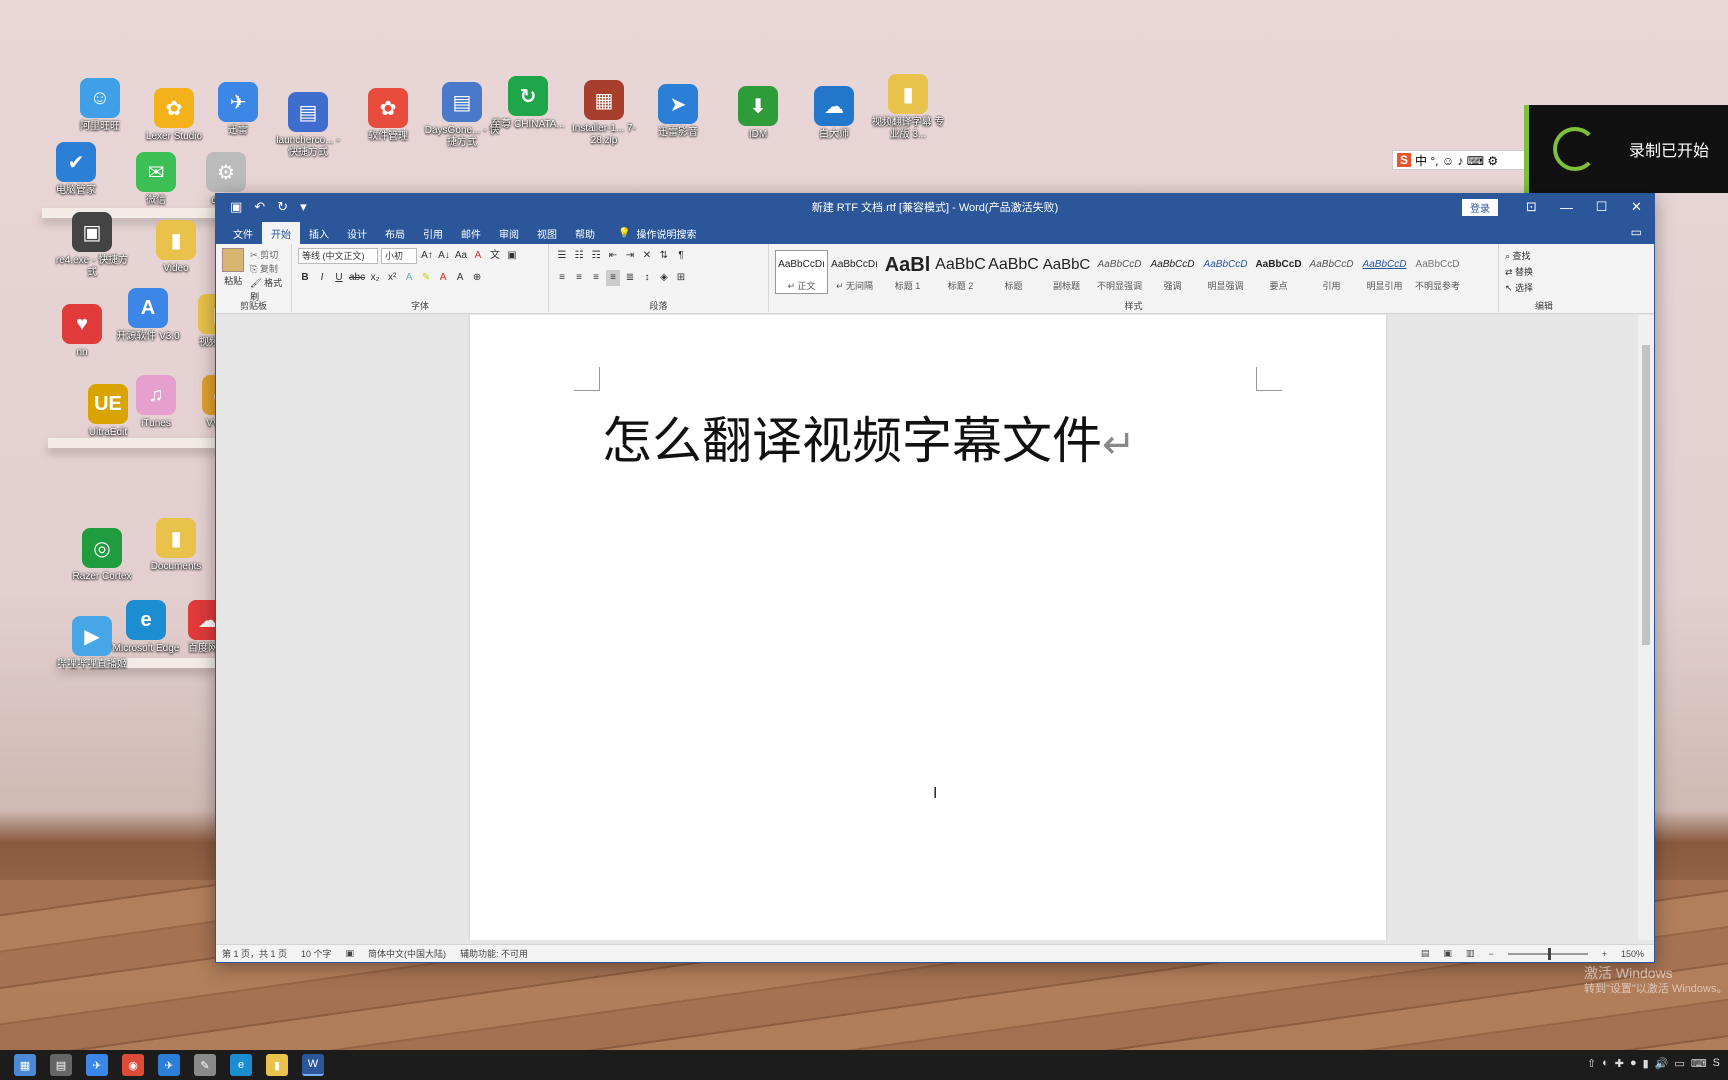 The width and height of the screenshot is (1728, 1080). Describe the element at coordinates (1679, 1063) in the screenshot. I see `tray-icon: ▭` at that location.